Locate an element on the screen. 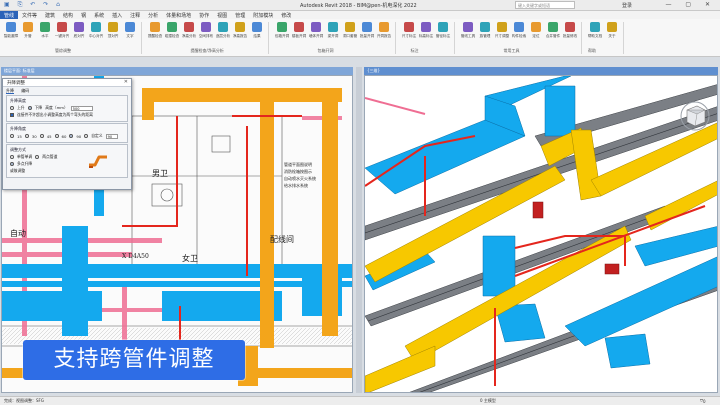 Image resolution: width=720 pixels, height=405 pixels. status-bar: 完成：视图调整：SFG 0 主模型 ⛉ 0 is located at coordinates (360, 400).